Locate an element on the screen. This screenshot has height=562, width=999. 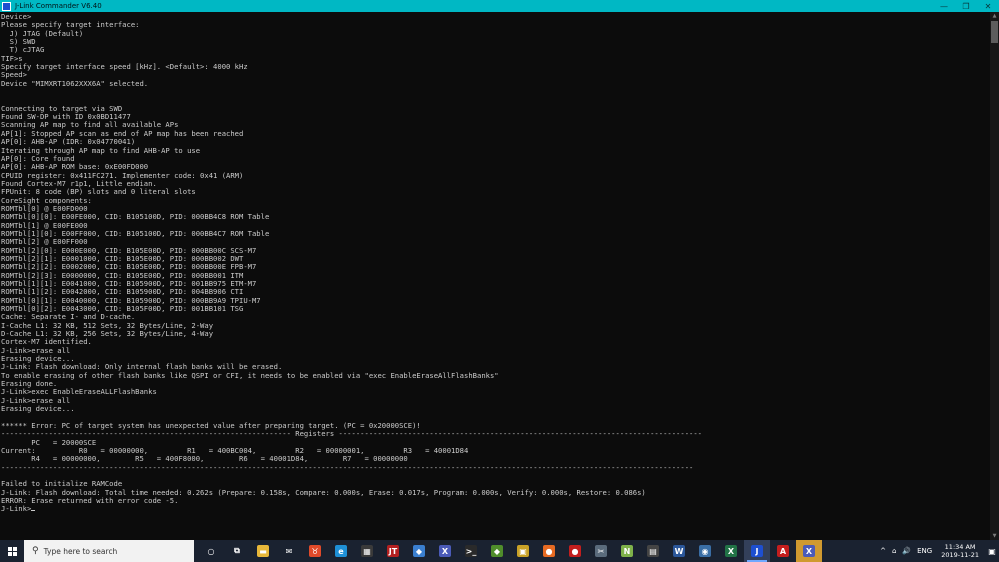
bird-app-icon: ◆ is located at coordinates (419, 551).